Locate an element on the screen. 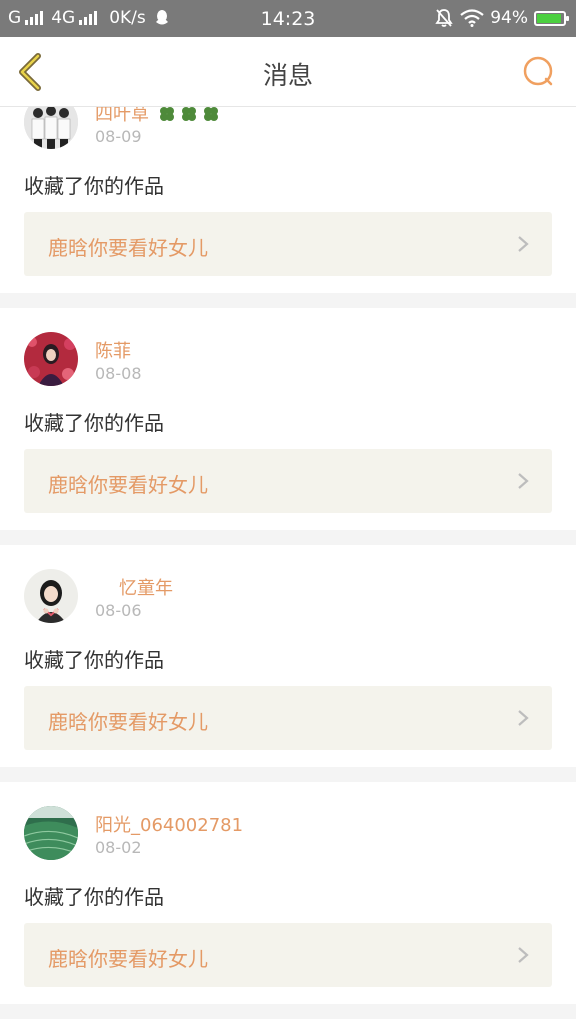 Image resolution: width=576 pixels, height=1024 pixels. battery-icon is located at coordinates (551, 18).